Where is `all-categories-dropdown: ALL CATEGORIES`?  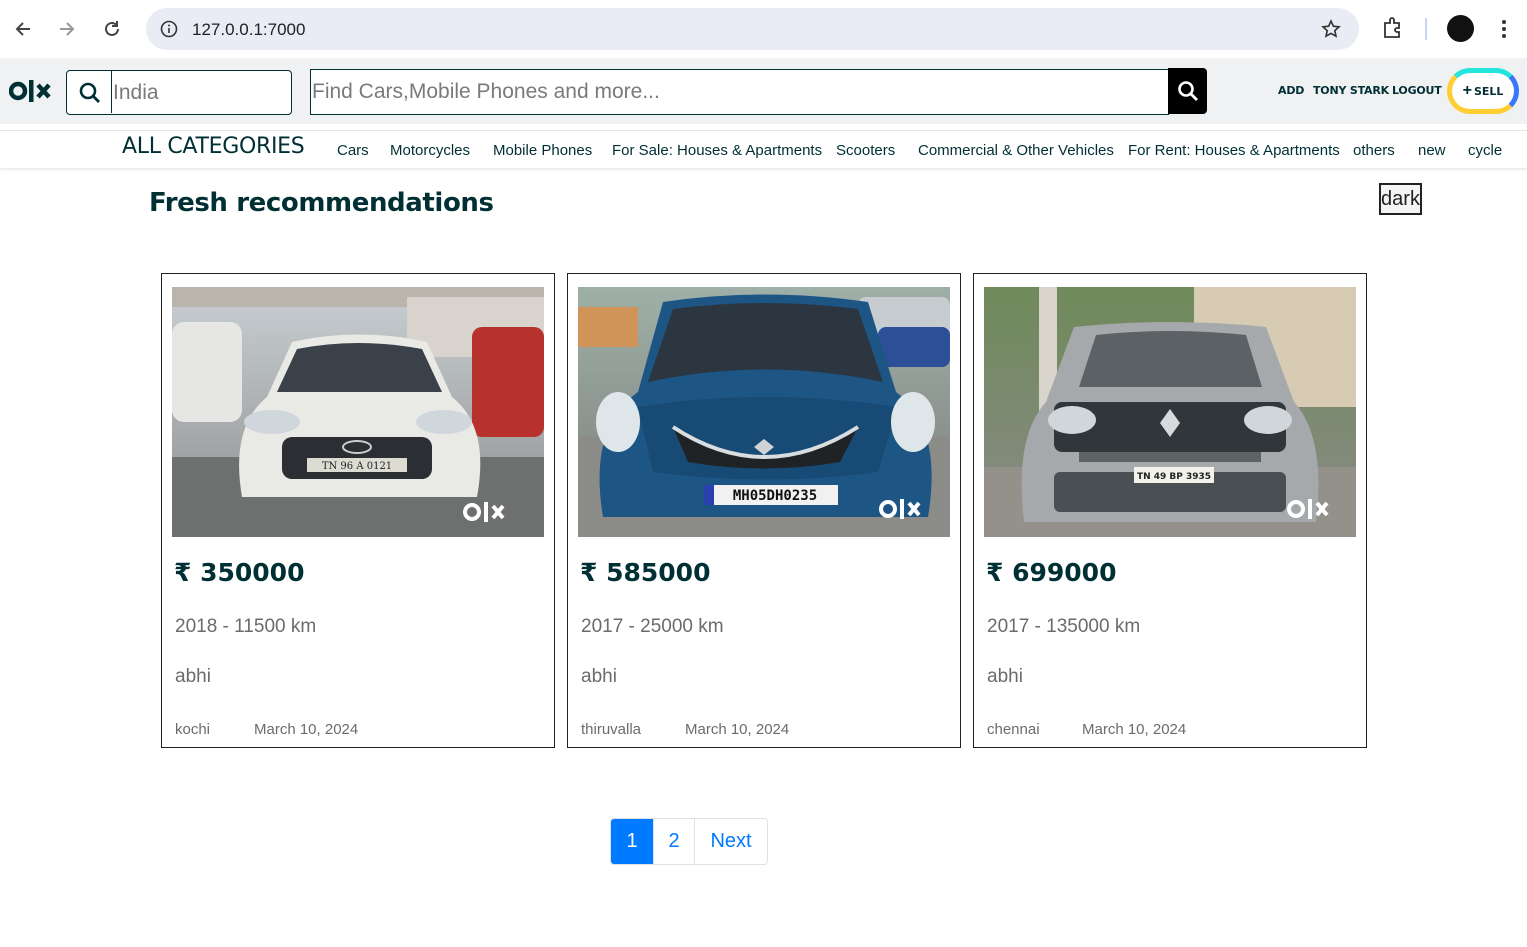
all-categories-dropdown: ALL CATEGORIES is located at coordinates (213, 146).